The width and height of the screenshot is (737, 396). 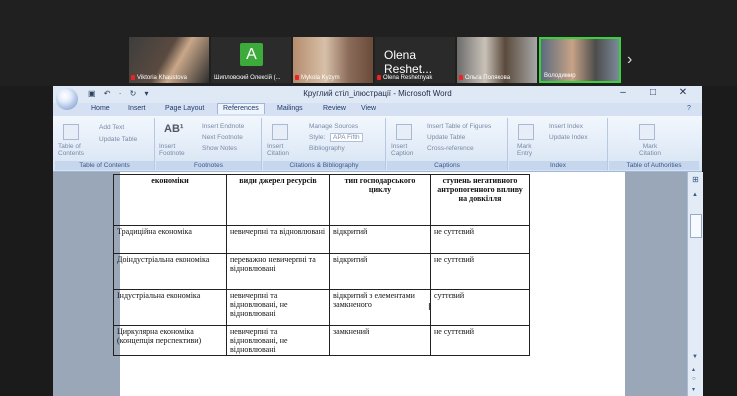 I want to click on group-table-of-authorities: Mark Citation Table of Authorities, so click(x=654, y=144).